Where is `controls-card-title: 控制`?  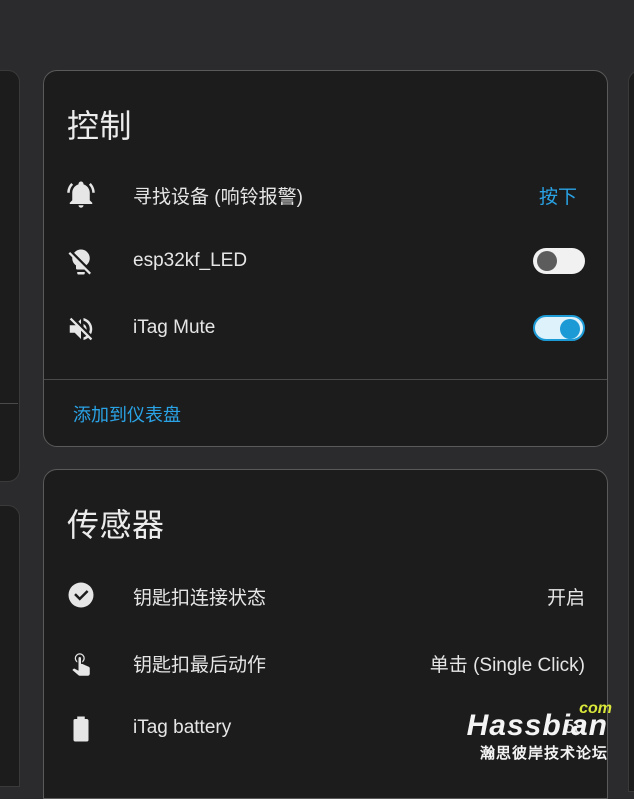 controls-card-title: 控制 is located at coordinates (100, 126).